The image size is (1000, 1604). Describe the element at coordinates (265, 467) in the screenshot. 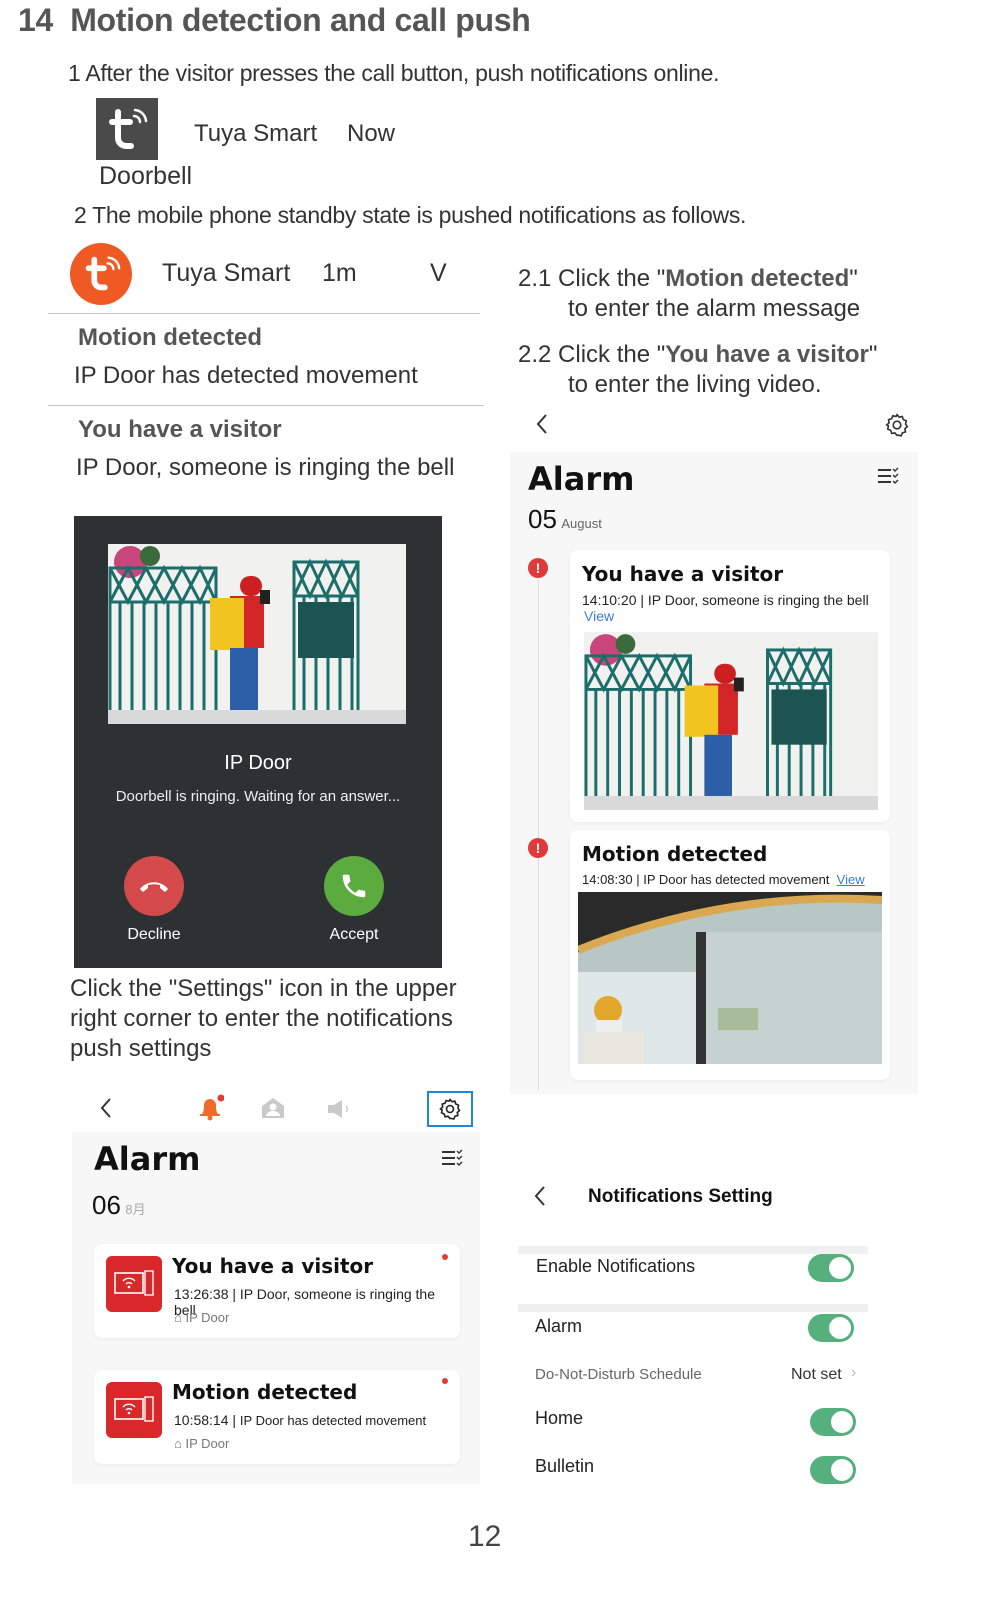

I see `notification-item-body: IP Door, someone is ringing the bell` at that location.